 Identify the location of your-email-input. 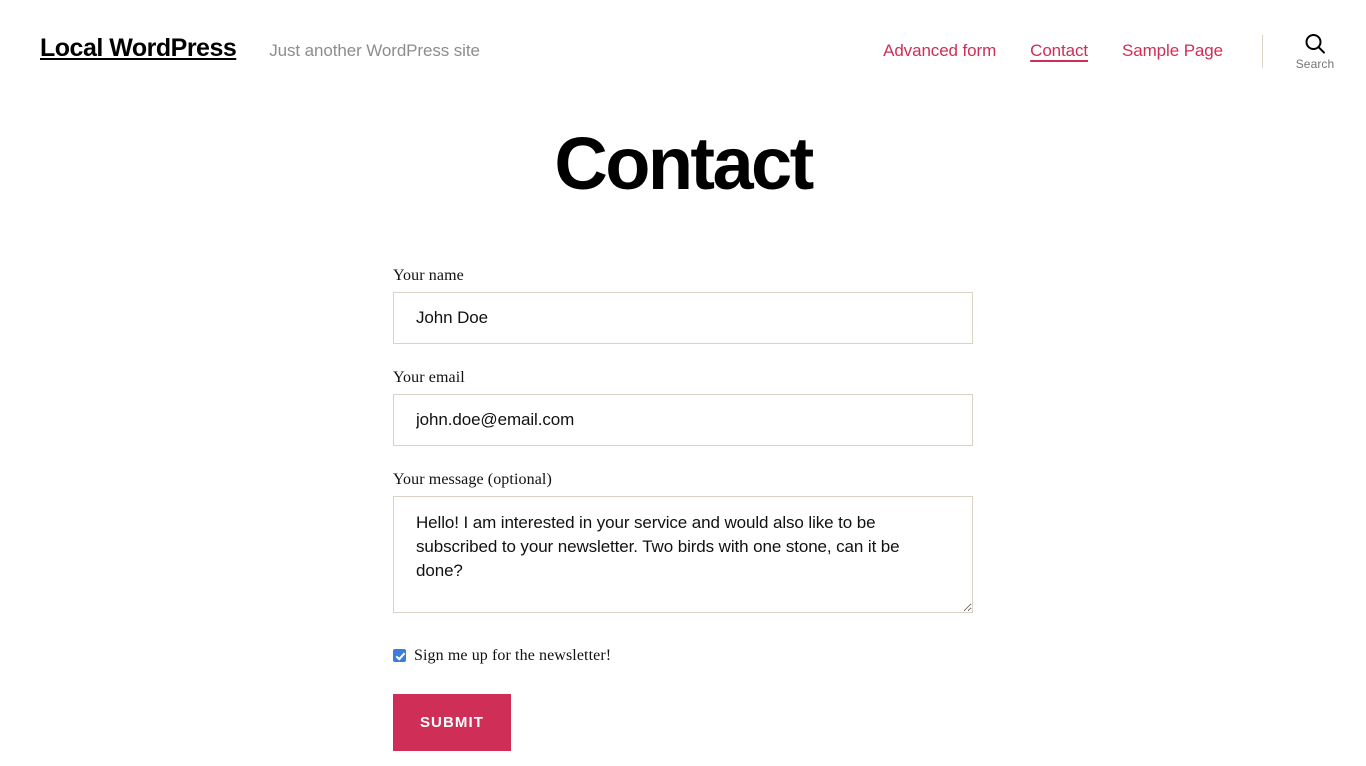
(683, 419).